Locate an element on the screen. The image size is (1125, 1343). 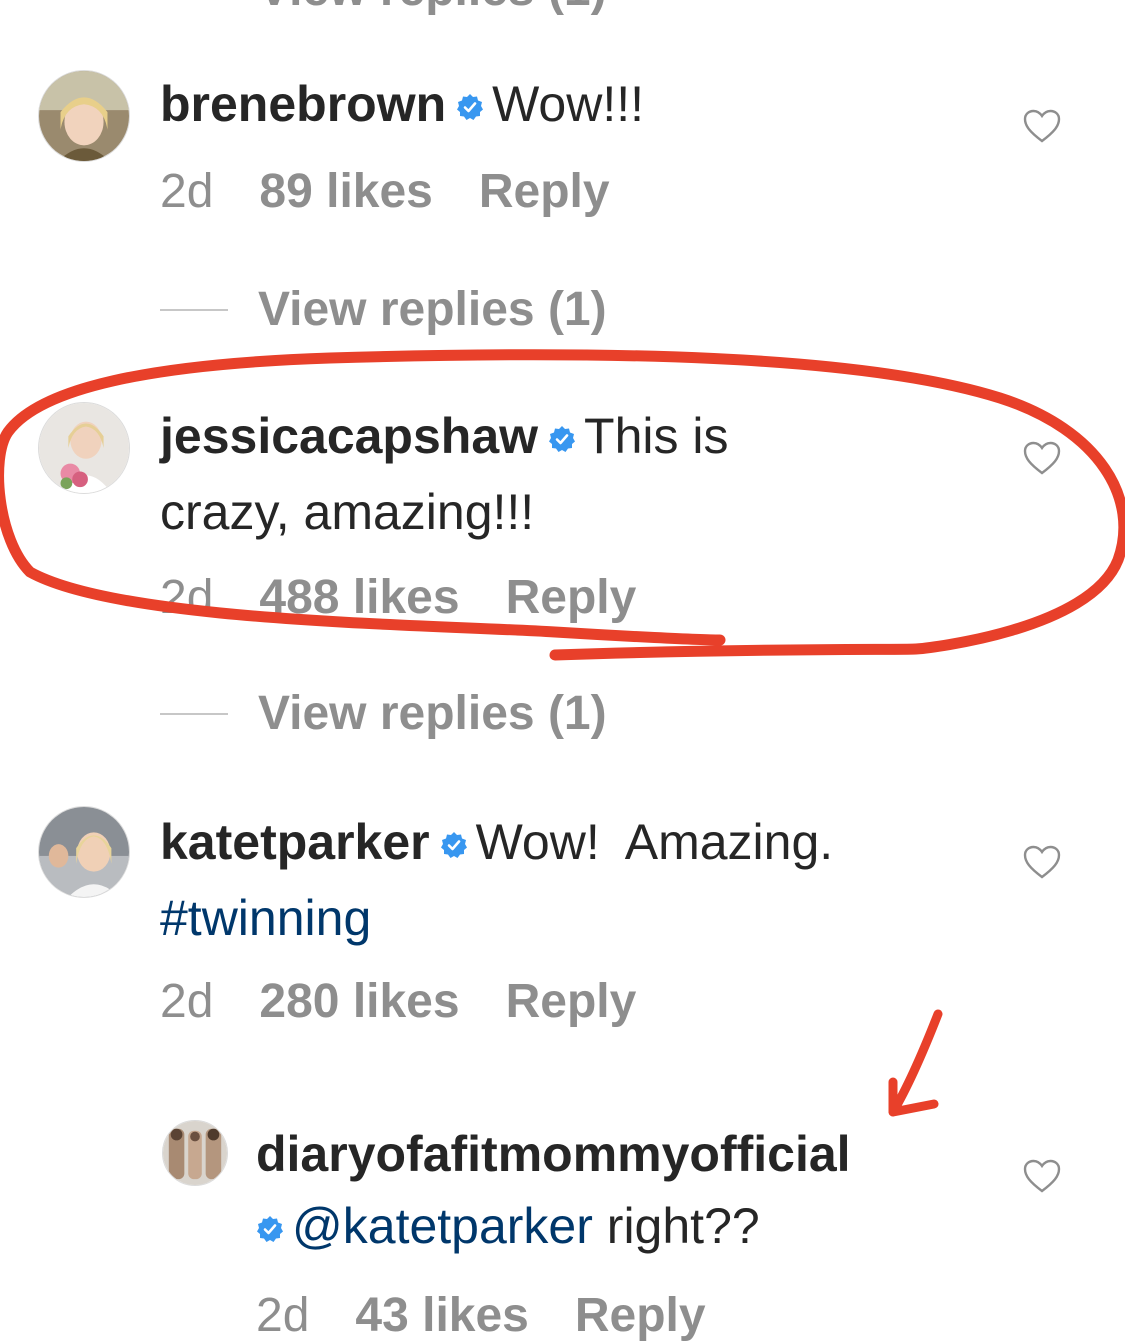
comment-meta: 2d 488 likes Reply is located at coordinates (421, 597).